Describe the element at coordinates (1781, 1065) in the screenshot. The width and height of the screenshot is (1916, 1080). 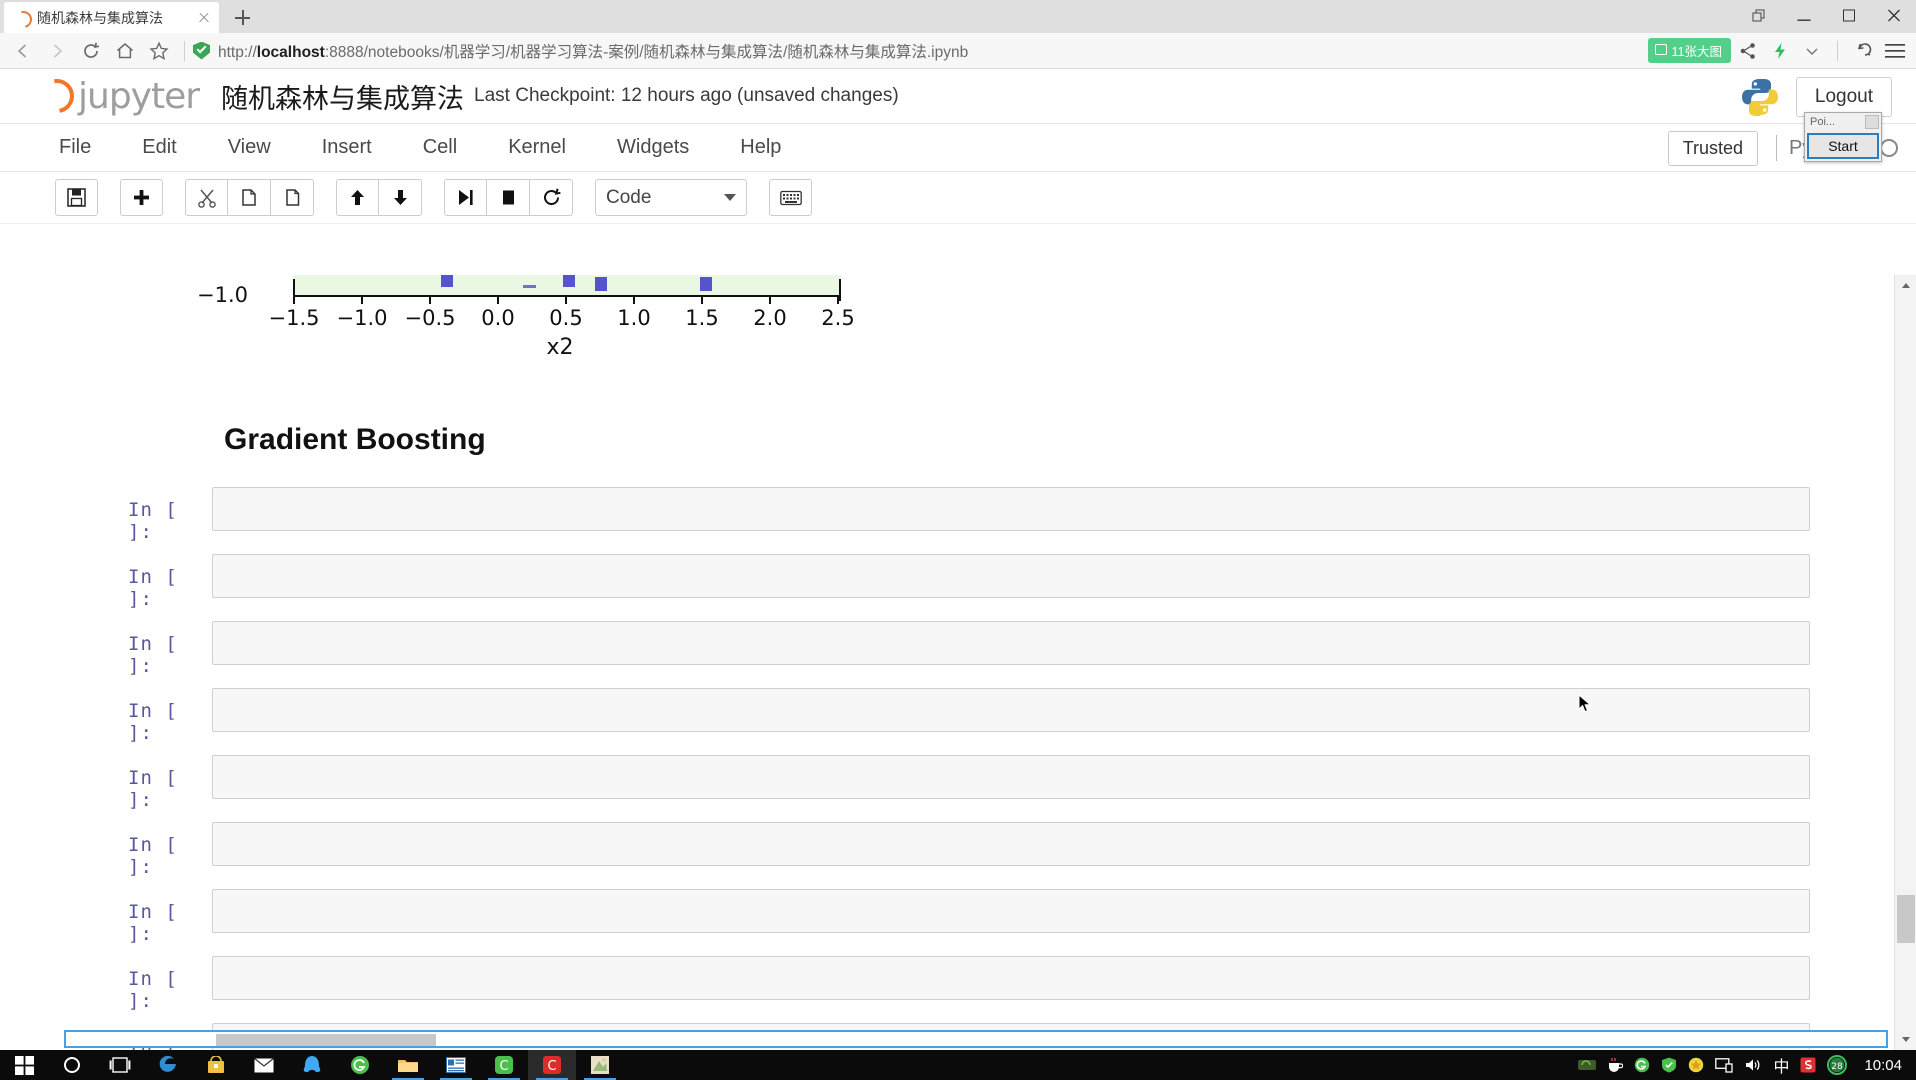
I see `ime-chinese-icon: 中` at that location.